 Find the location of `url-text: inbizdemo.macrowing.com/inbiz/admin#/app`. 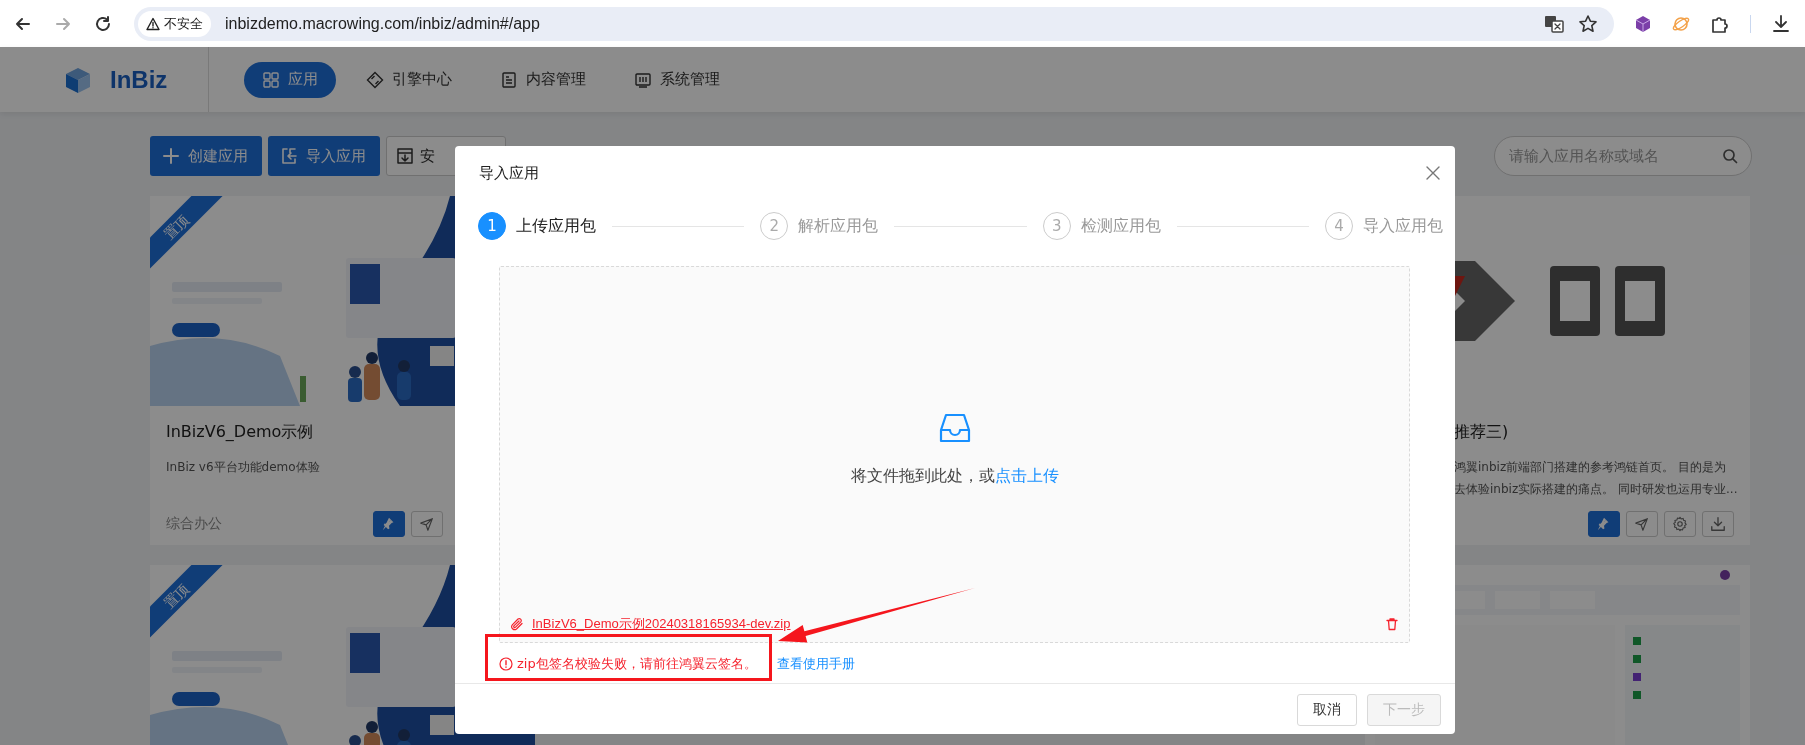

url-text: inbizdemo.macrowing.com/inbiz/admin#/app is located at coordinates (382, 23).